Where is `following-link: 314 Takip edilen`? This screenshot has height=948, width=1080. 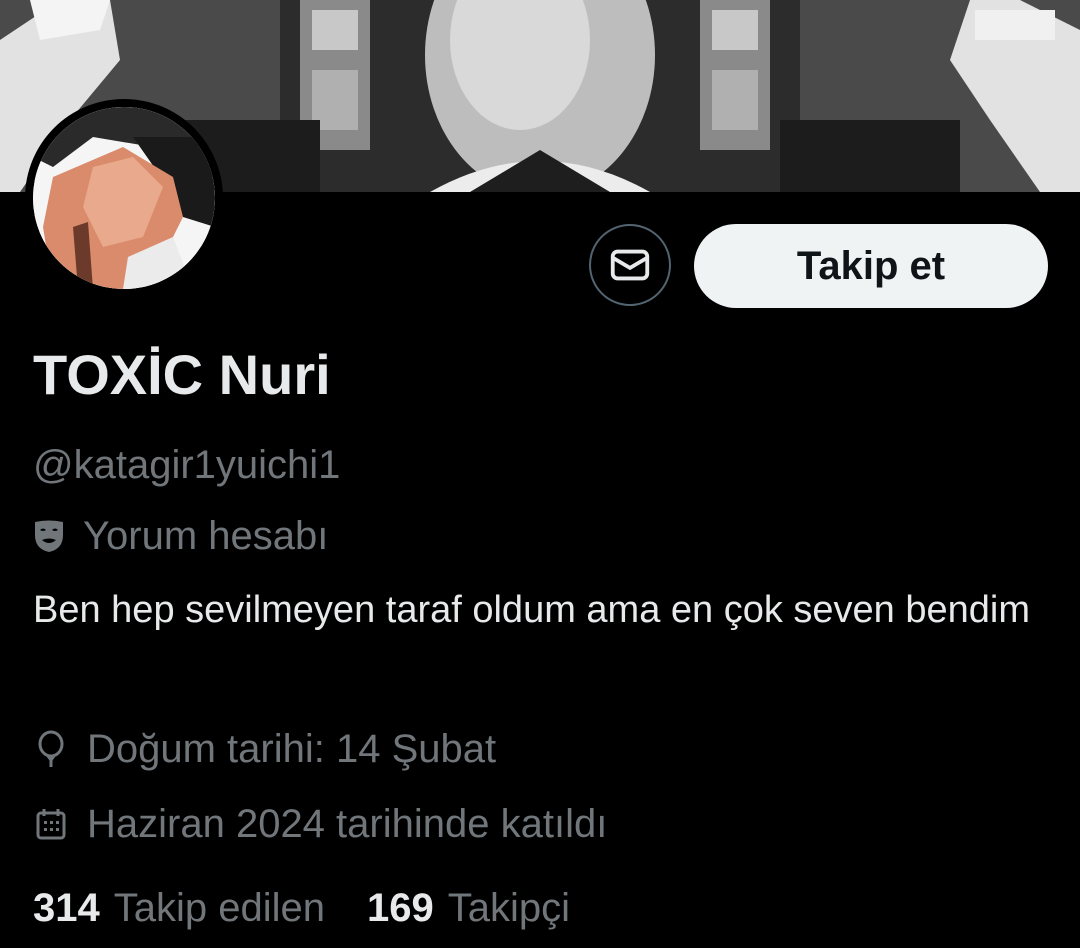
following-link: 314 Takip edilen is located at coordinates (179, 908).